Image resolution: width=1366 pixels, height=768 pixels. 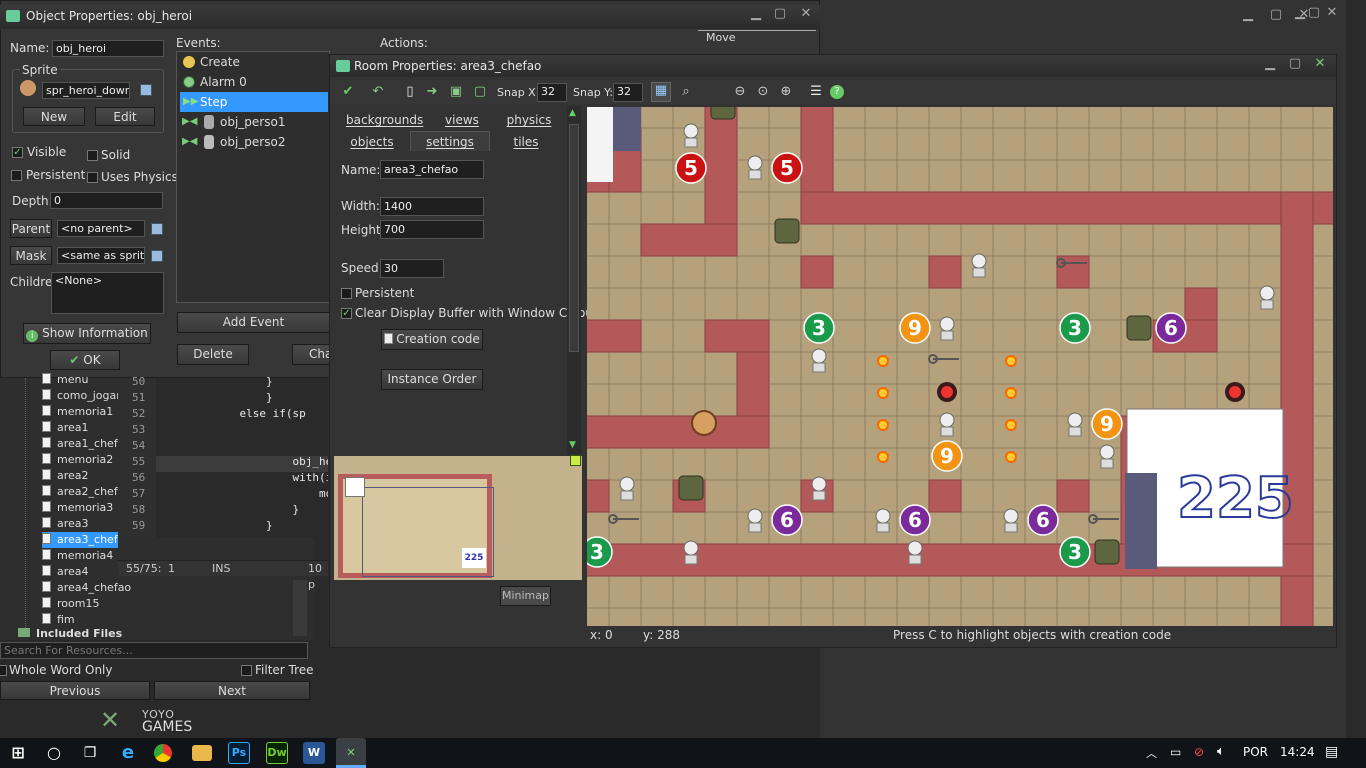 I want to click on tree-item-area2_chef: area2_chef, so click(x=80, y=492).